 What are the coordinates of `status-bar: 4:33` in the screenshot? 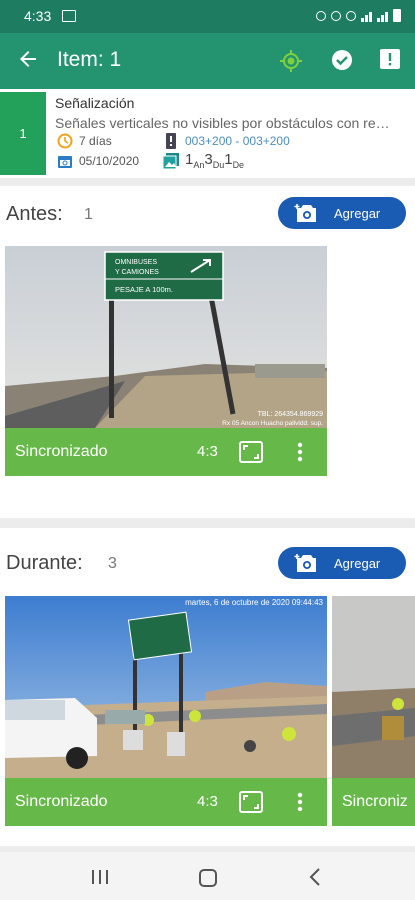 It's located at (207, 16).